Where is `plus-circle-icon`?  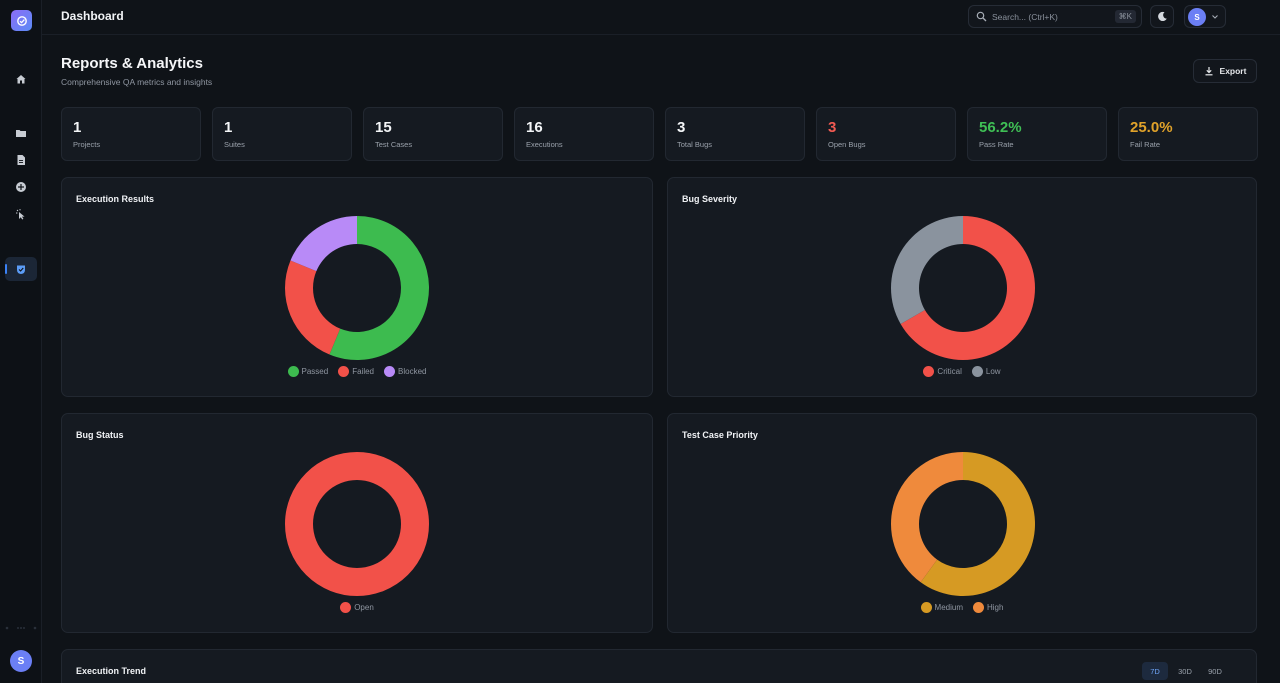
plus-circle-icon is located at coordinates (21, 187).